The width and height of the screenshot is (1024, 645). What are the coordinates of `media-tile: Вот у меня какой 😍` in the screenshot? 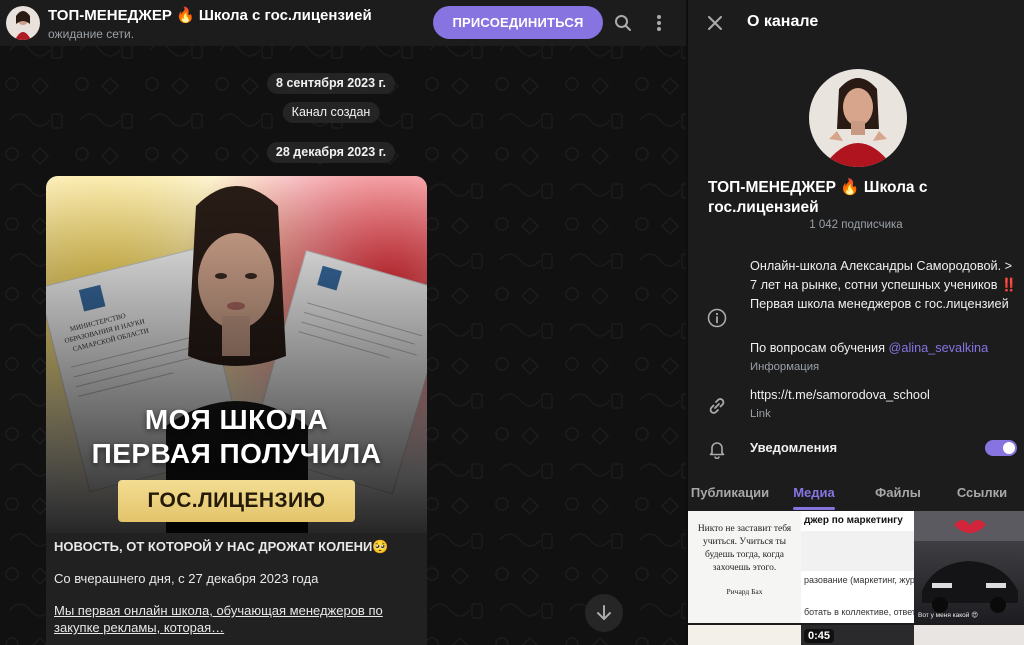 It's located at (969, 567).